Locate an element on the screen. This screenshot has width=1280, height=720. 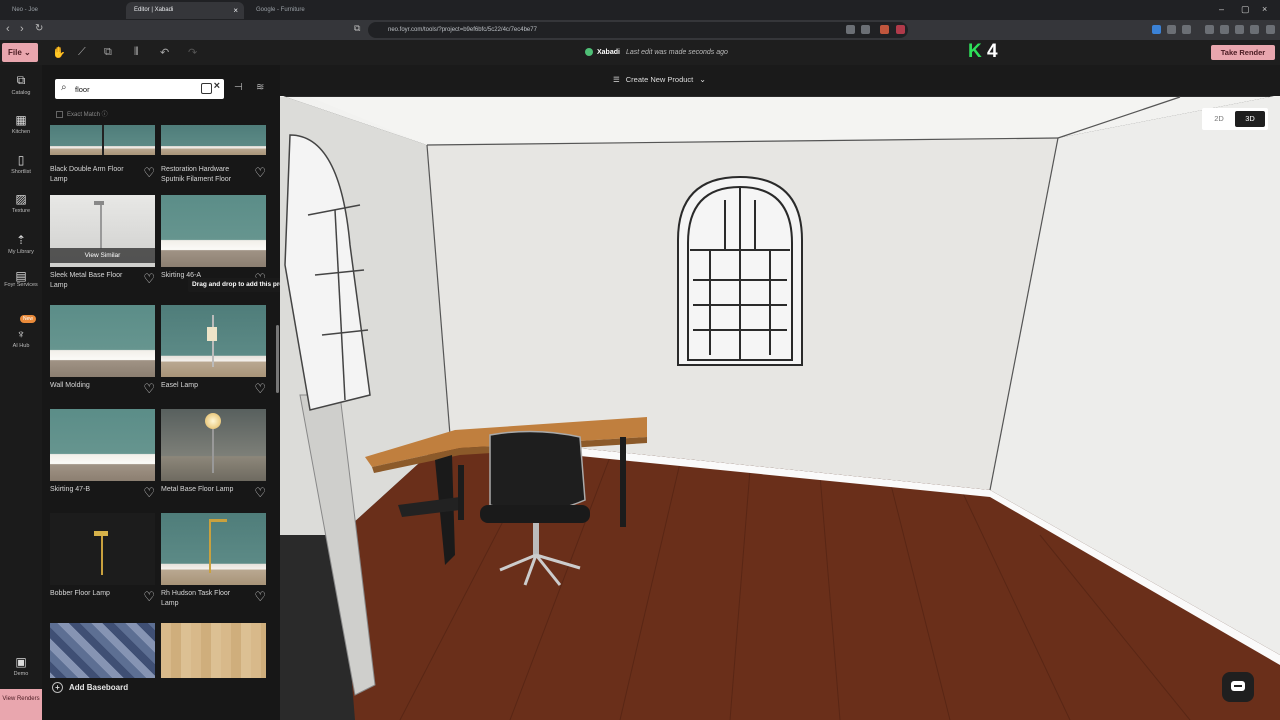
view-renders-button: View Renders is located at coordinates (21, 704).